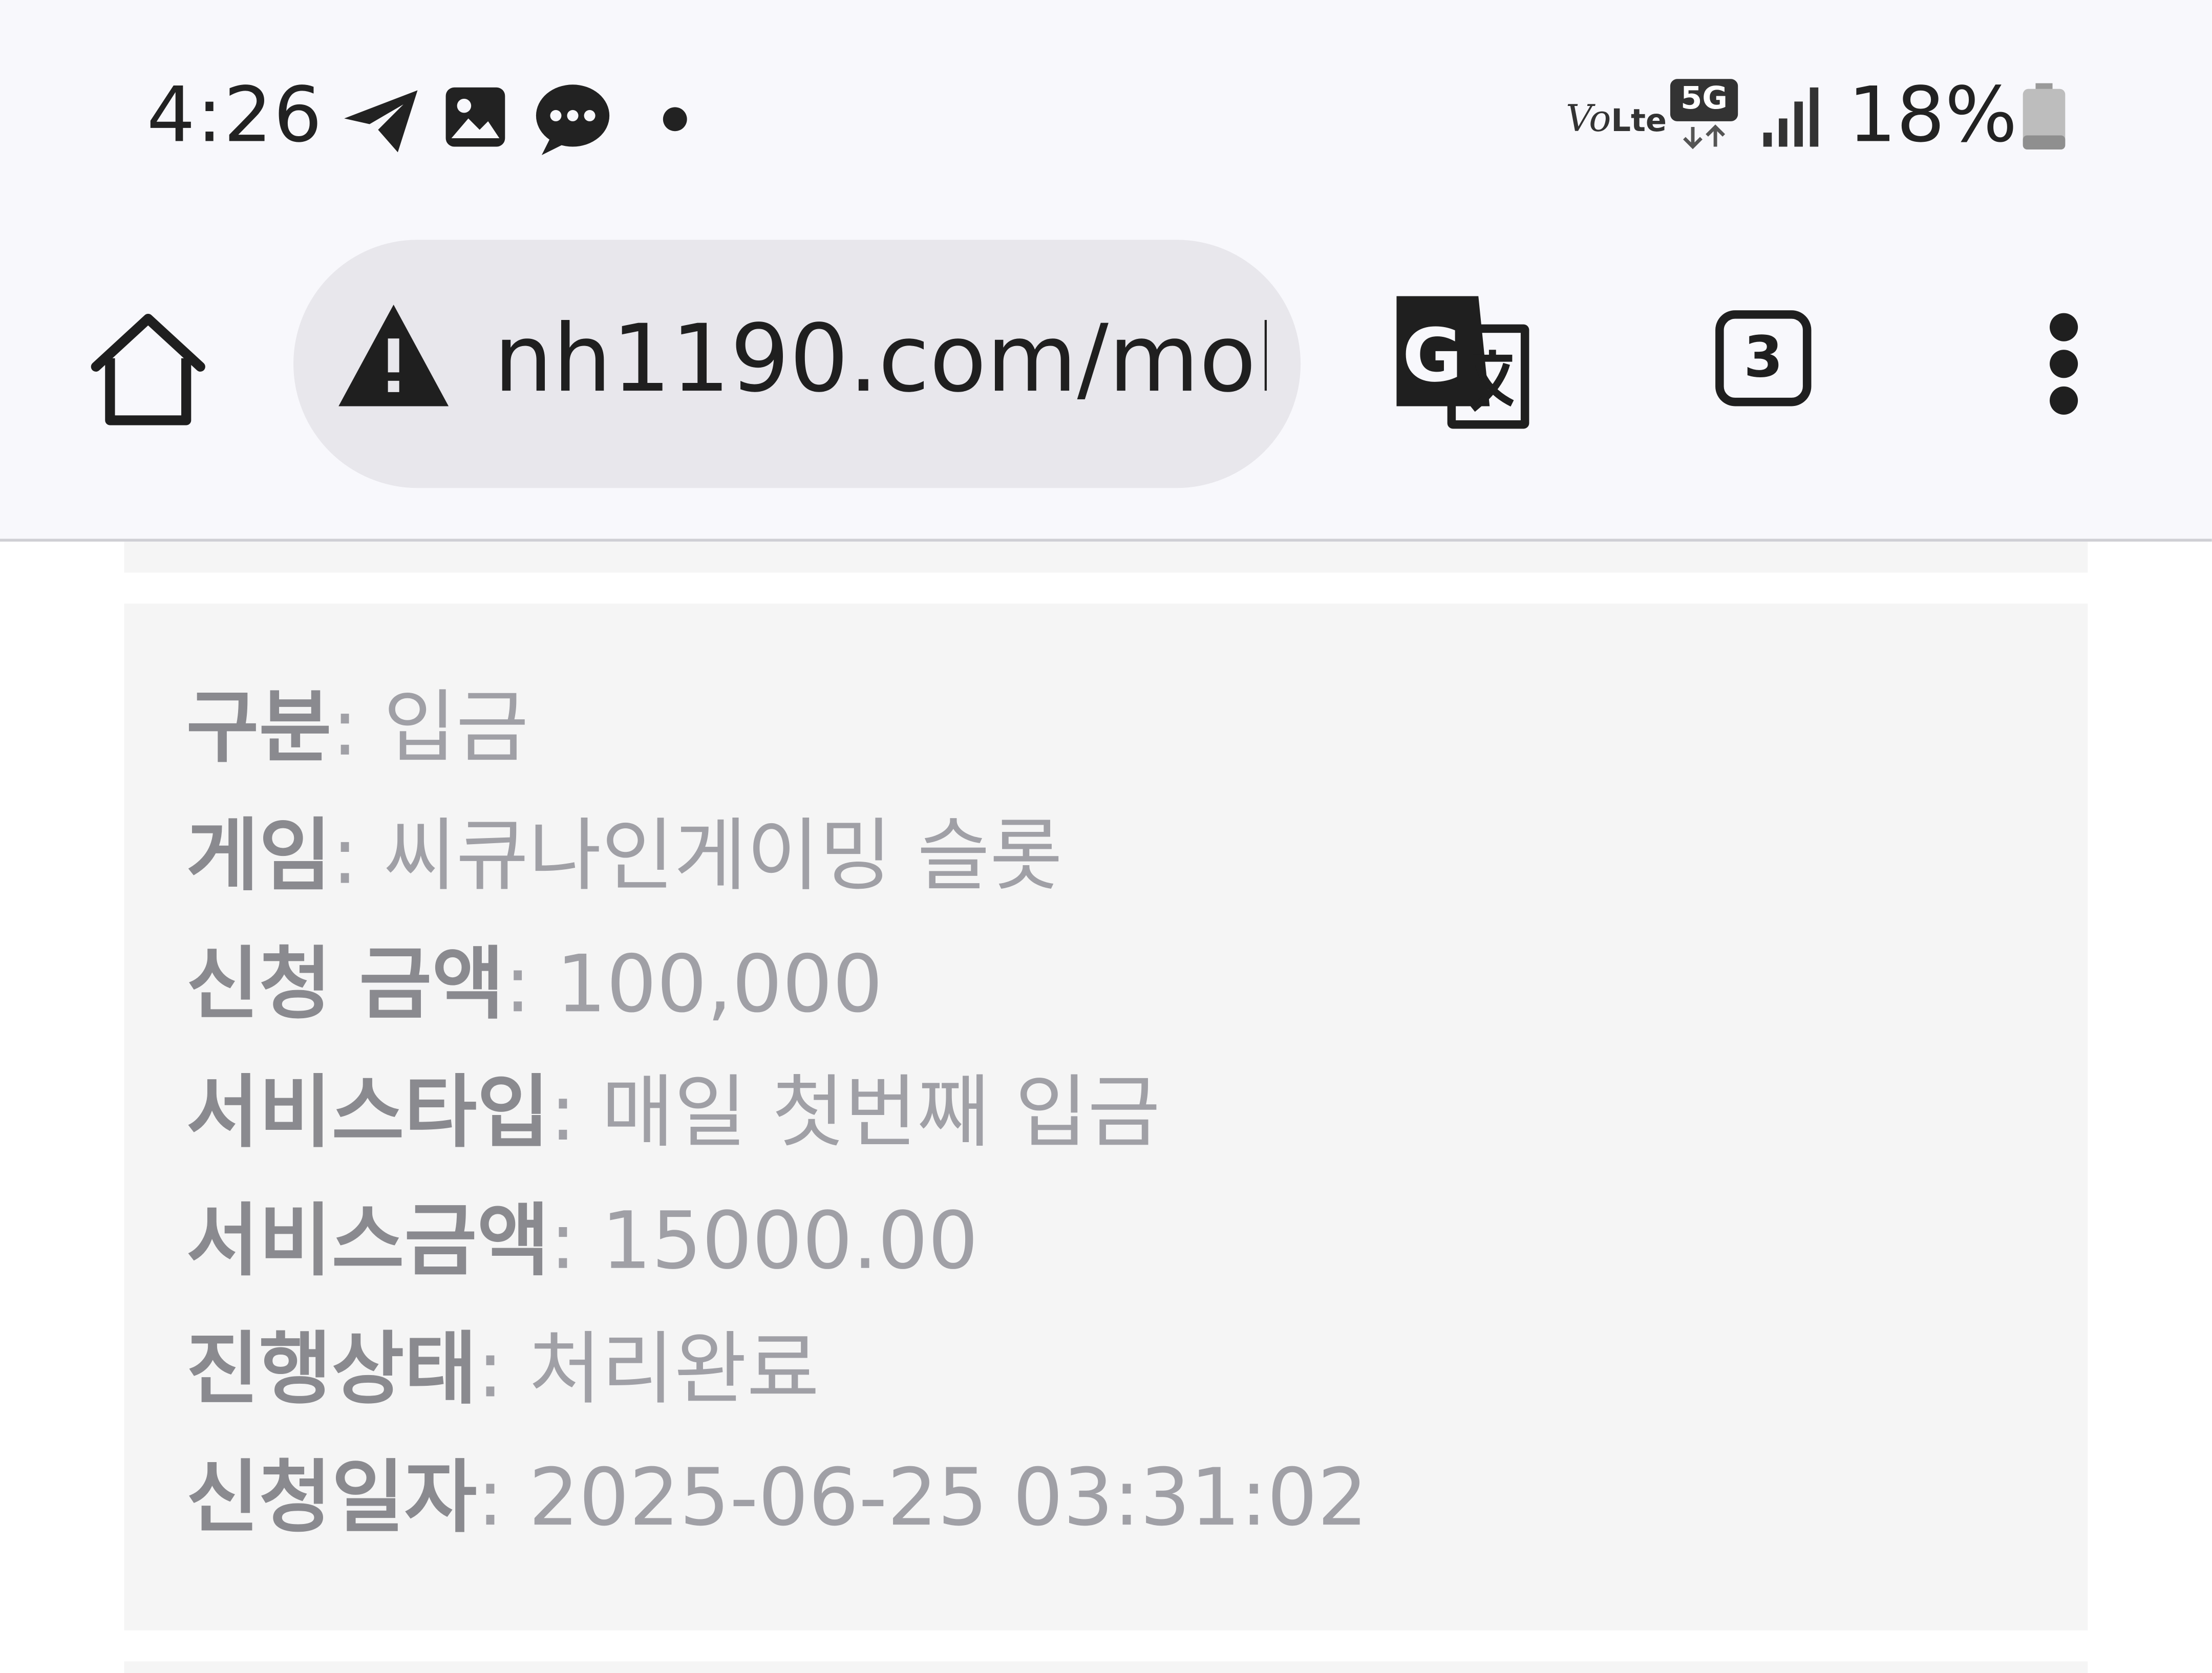  Describe the element at coordinates (675, 119) in the screenshot. I see `notification-dot-icon` at that location.